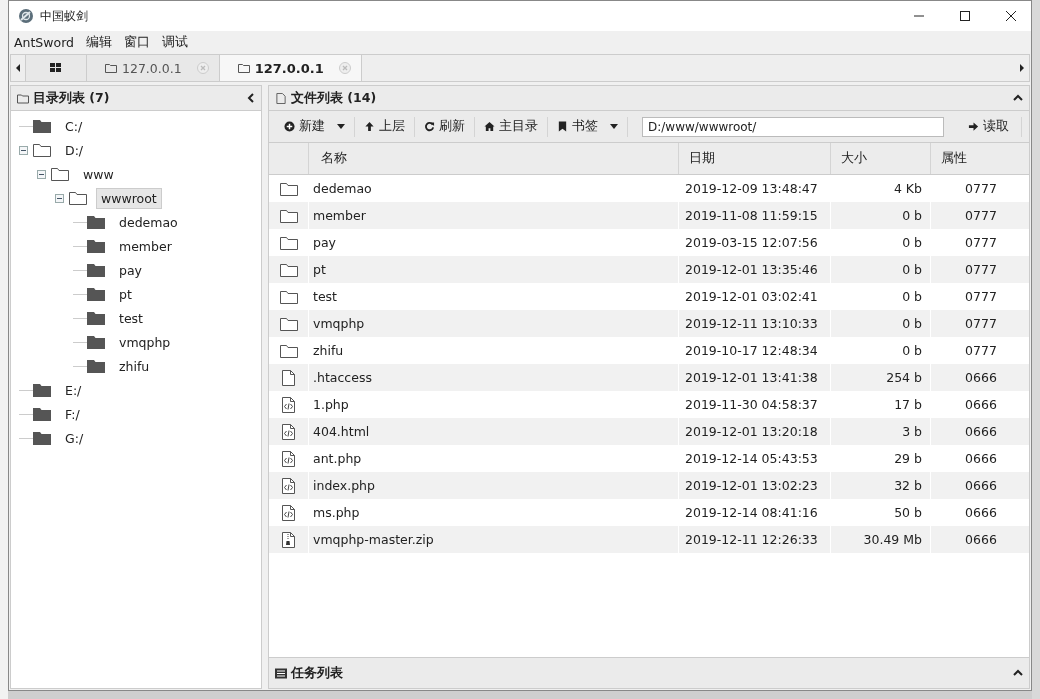  What do you see at coordinates (288, 539) in the screenshot?
I see `archive-file-icon` at bounding box center [288, 539].